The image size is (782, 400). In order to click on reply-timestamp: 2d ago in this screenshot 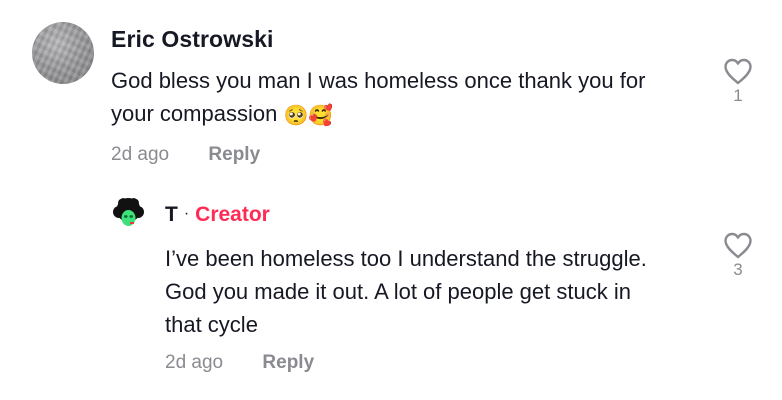, I will do `click(194, 362)`.